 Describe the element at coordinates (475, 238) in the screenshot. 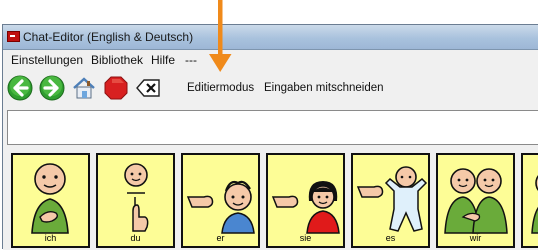

I see `tile-label: wir` at that location.